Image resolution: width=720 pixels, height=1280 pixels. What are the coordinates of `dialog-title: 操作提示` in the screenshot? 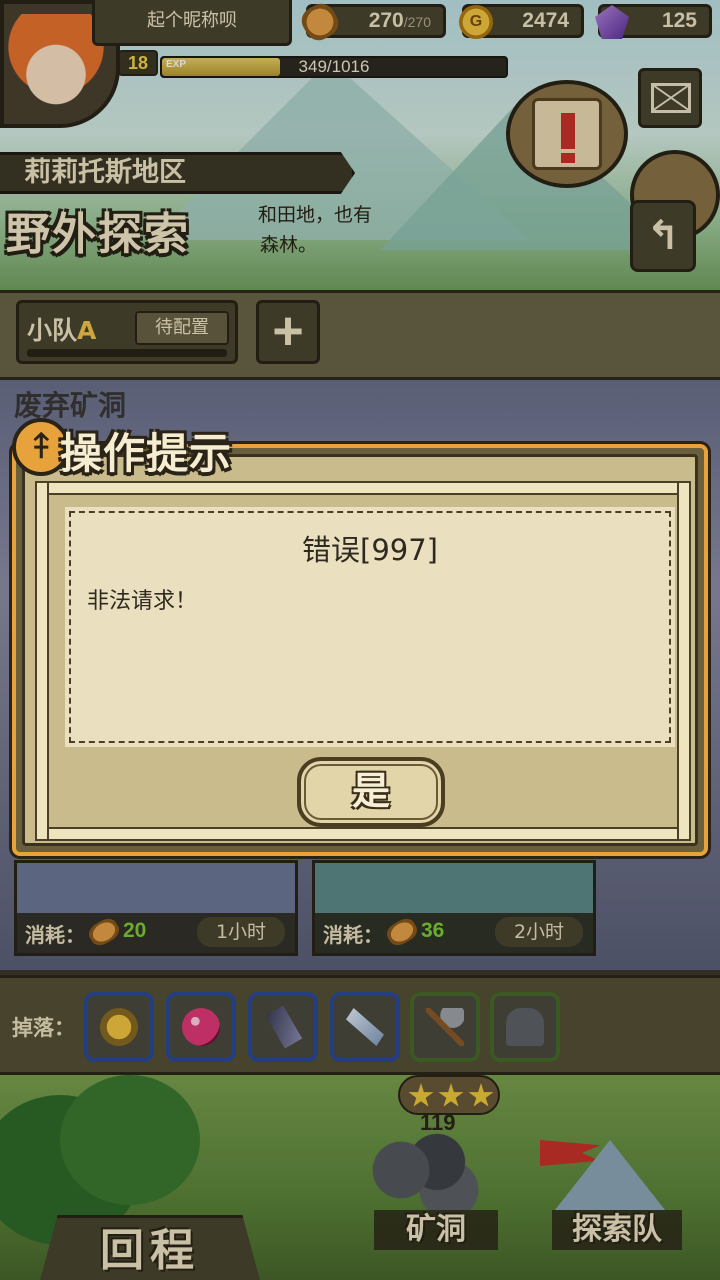 It's located at (146, 453).